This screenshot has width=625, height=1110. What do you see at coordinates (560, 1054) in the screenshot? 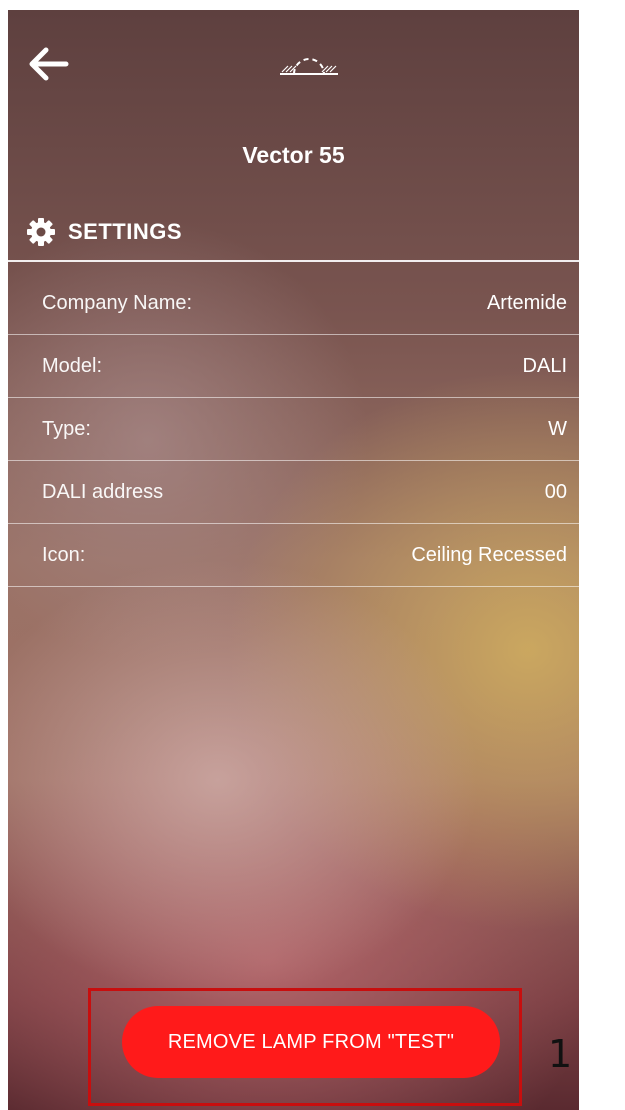
I see `annotation-number: 1` at bounding box center [560, 1054].